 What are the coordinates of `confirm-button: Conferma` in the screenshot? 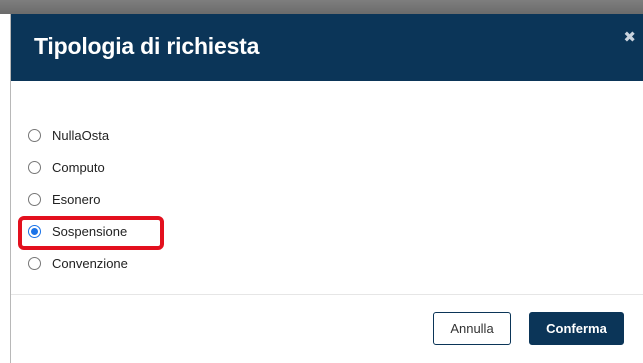 It's located at (576, 328).